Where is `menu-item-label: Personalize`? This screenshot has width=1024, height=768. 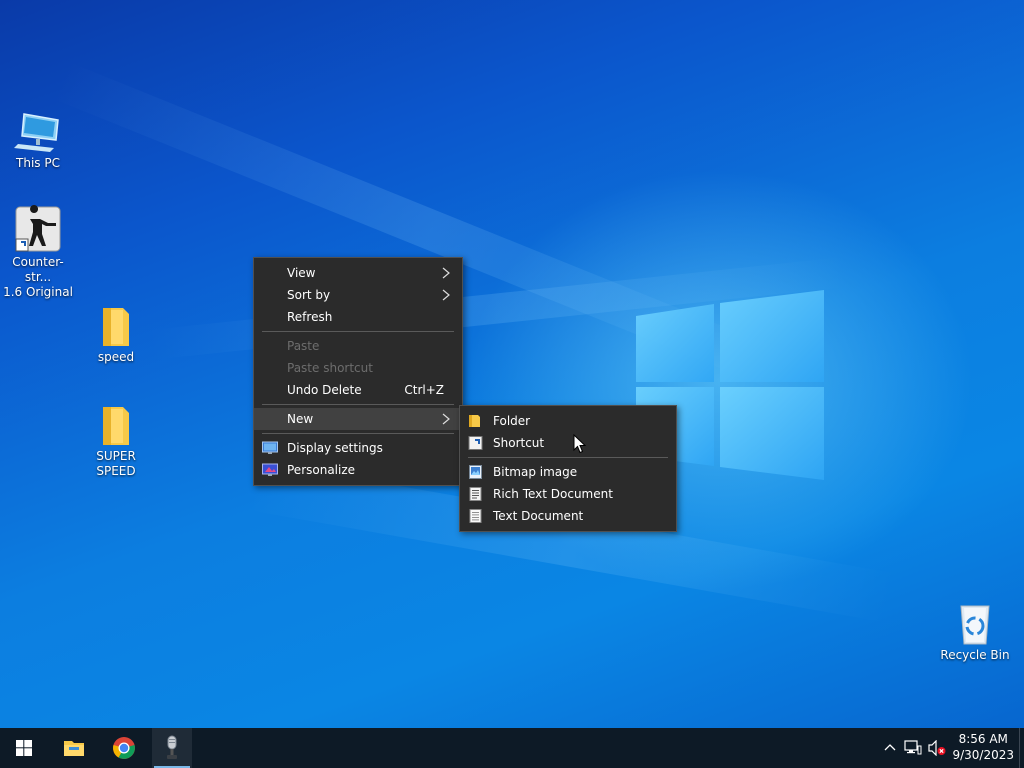
menu-item-label: Personalize is located at coordinates (321, 470).